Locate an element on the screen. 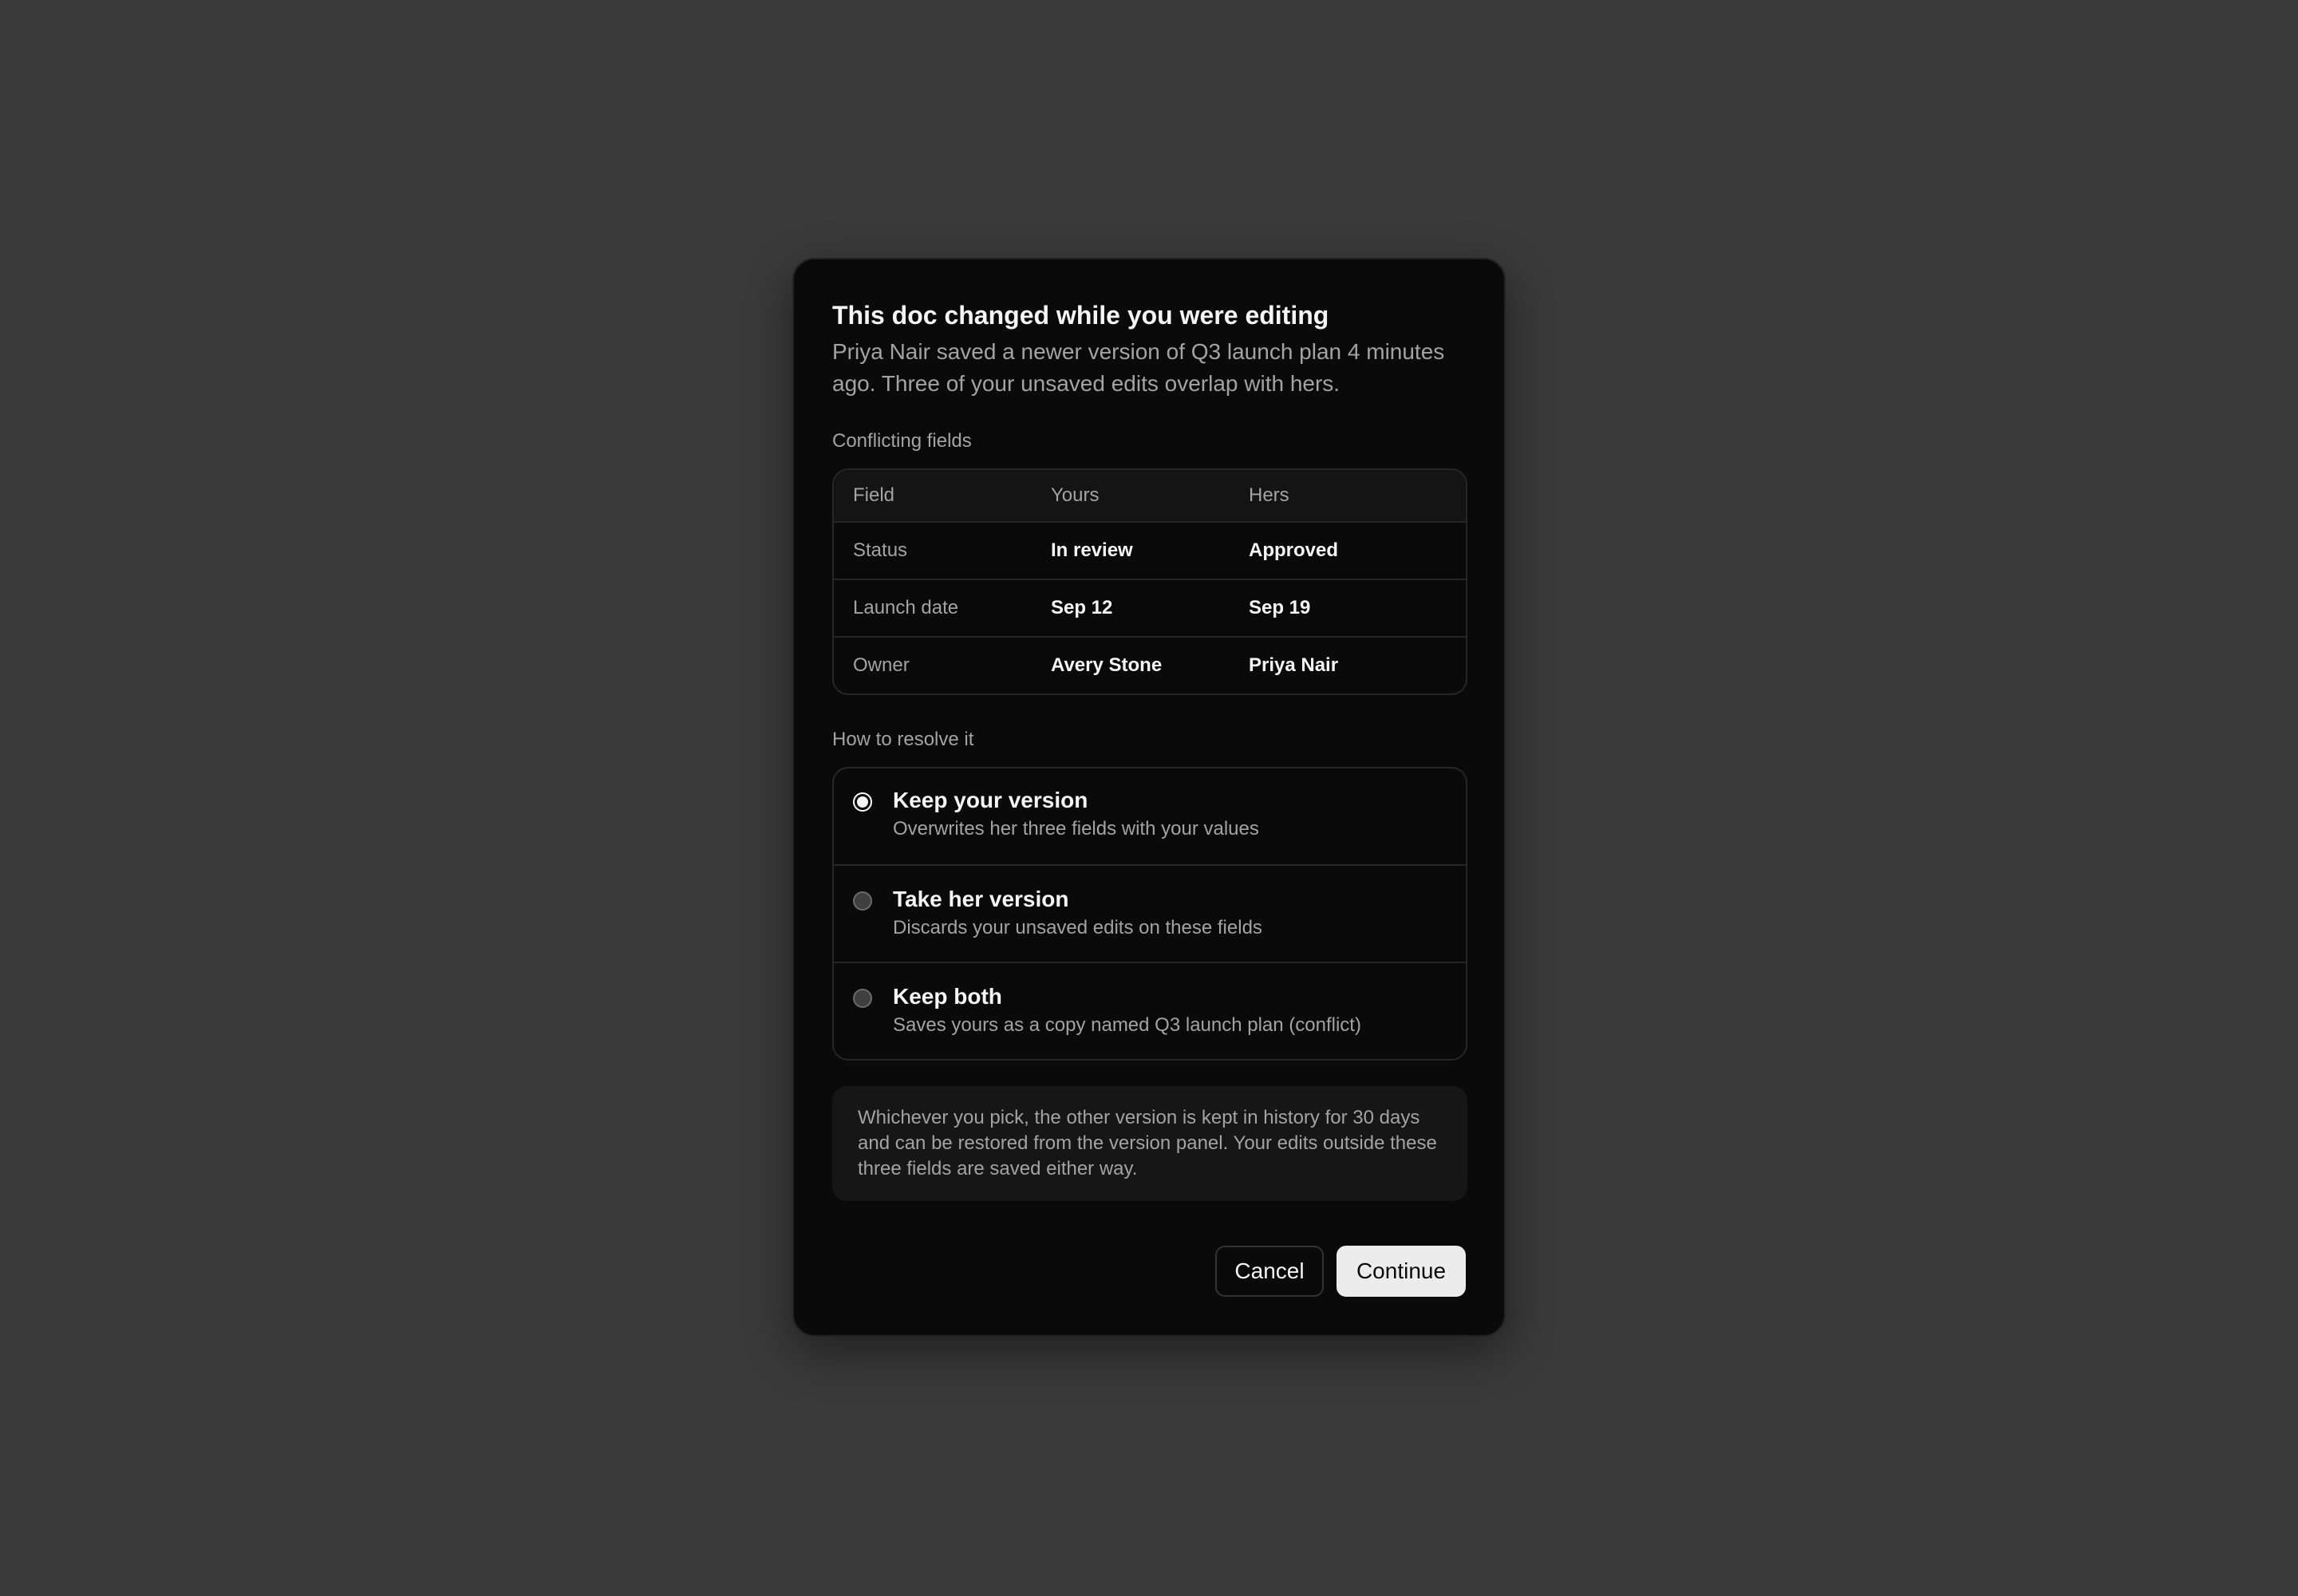 This screenshot has height=1596, width=2298. column-header-hers: Hers is located at coordinates (1269, 495).